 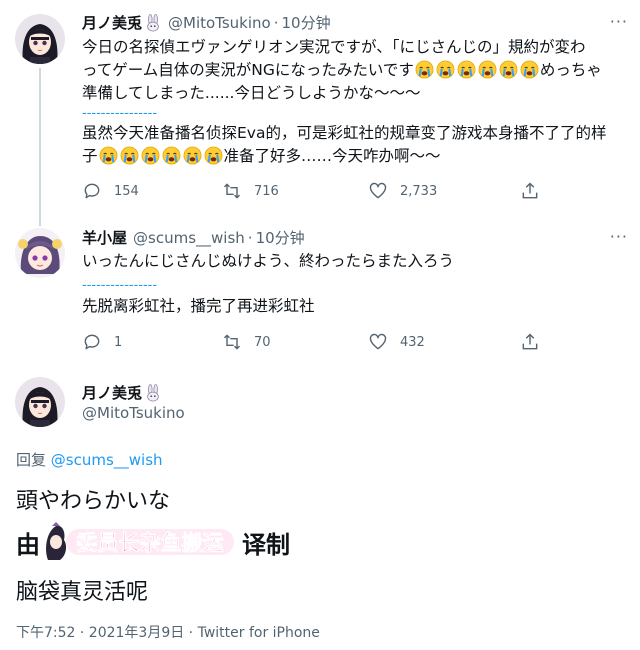 I want to click on text-segment: 准备了好多……今天咋办啊〜〜, so click(x=332, y=156).